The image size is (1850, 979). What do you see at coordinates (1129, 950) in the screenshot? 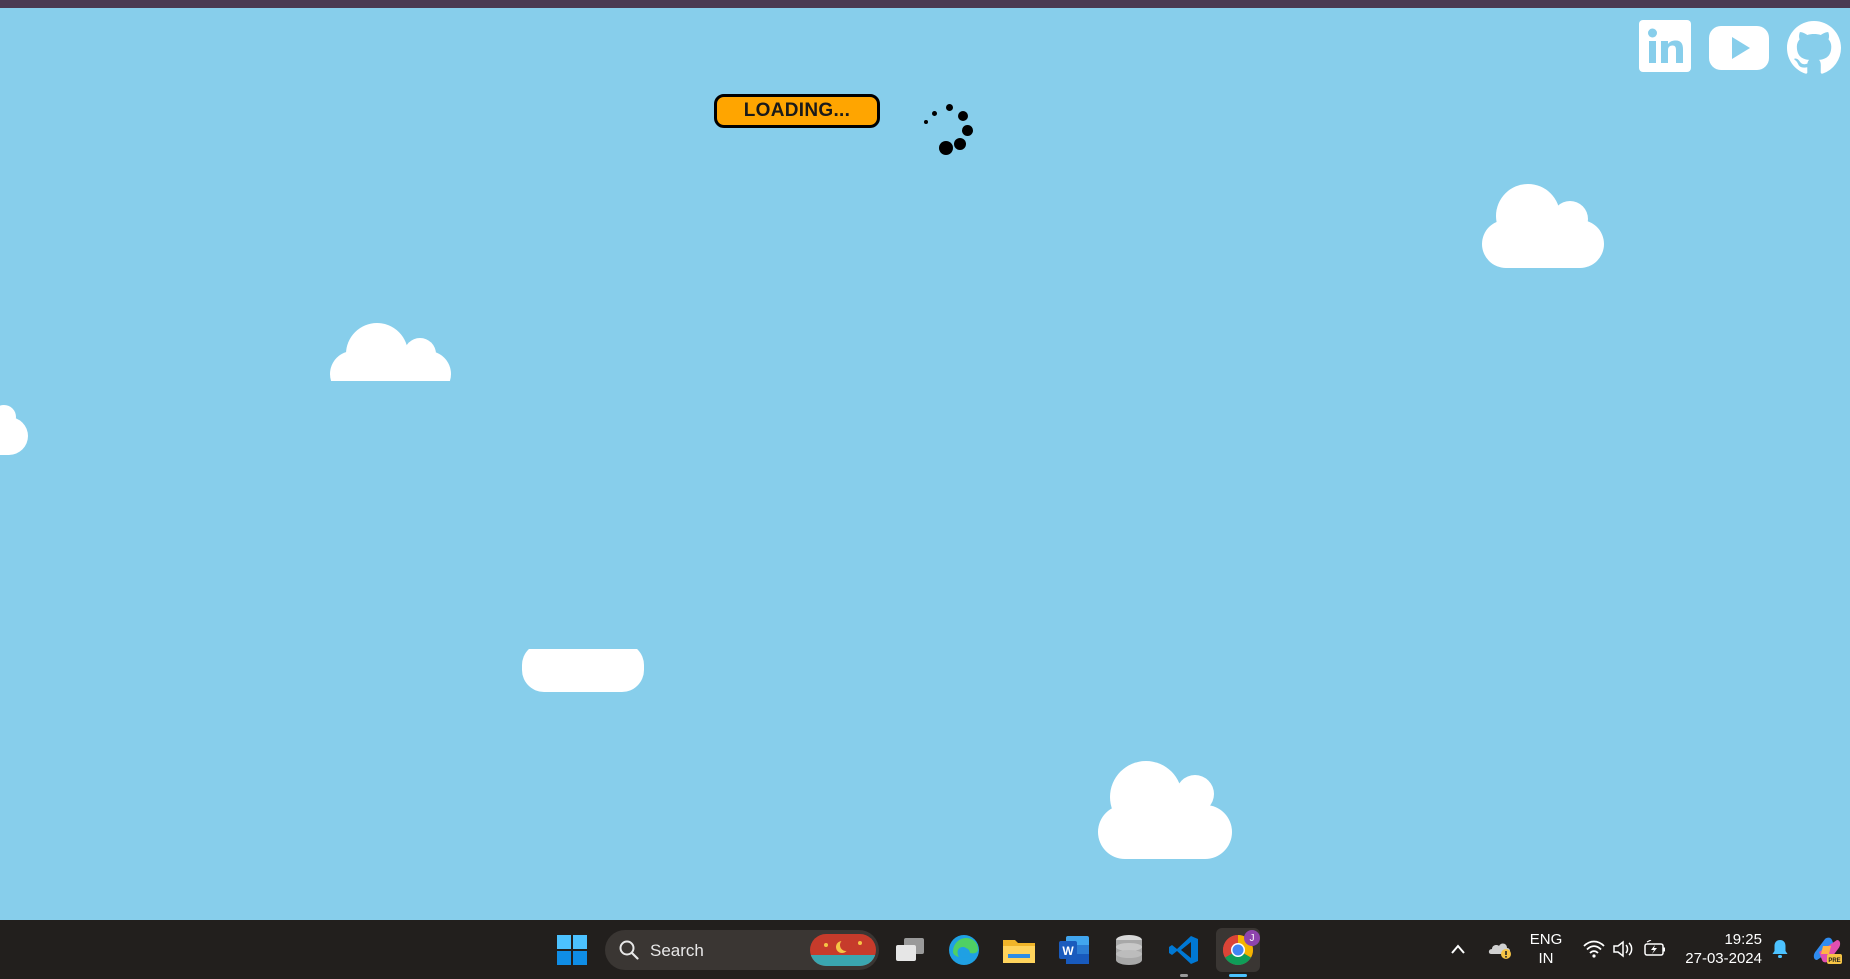
I see `database-icon` at bounding box center [1129, 950].